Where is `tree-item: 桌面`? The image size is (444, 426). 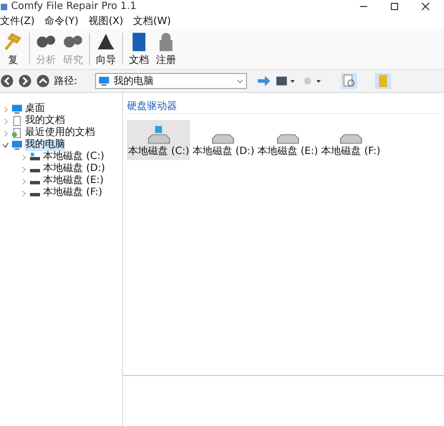 tree-item: 桌面 is located at coordinates (35, 109).